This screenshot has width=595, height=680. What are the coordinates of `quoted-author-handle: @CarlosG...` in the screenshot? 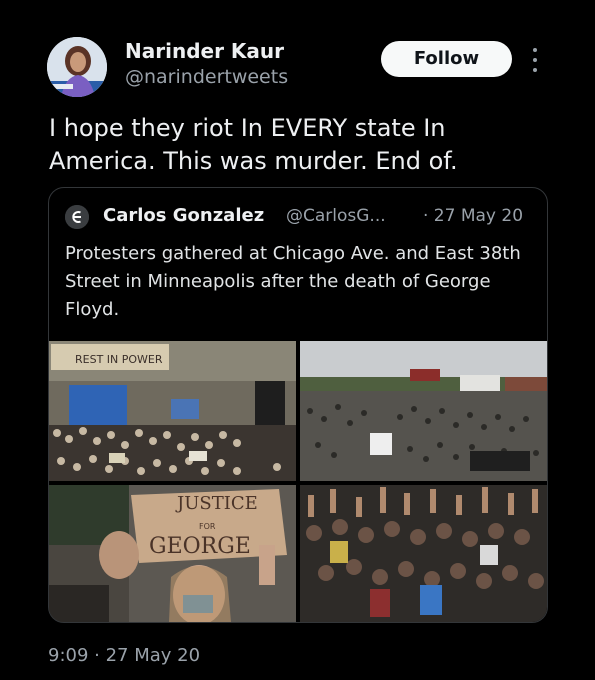 It's located at (336, 216).